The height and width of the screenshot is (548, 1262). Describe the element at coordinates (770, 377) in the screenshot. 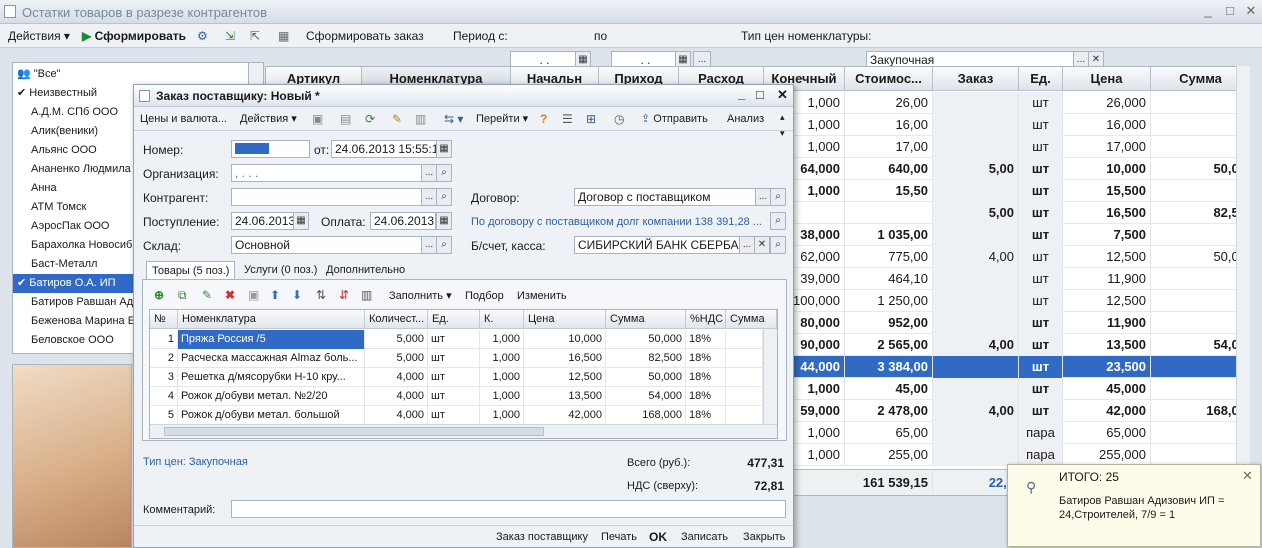

I see `table-vscrollbar` at that location.